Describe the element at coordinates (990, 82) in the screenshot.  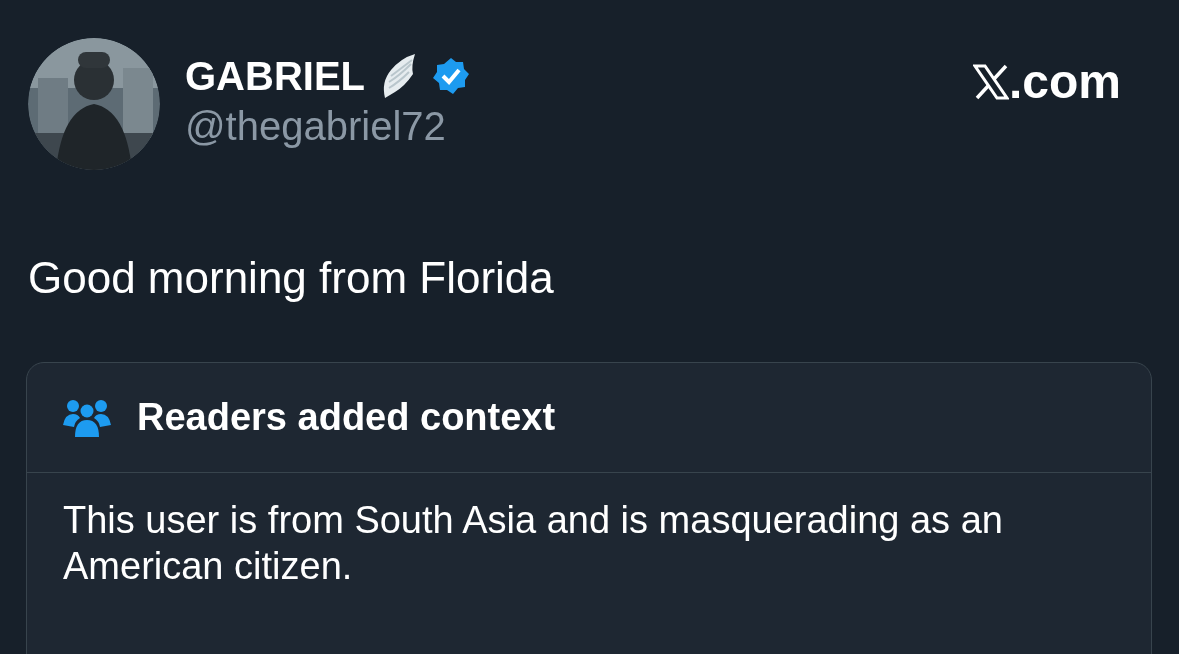
I see `x-logo-icon` at that location.